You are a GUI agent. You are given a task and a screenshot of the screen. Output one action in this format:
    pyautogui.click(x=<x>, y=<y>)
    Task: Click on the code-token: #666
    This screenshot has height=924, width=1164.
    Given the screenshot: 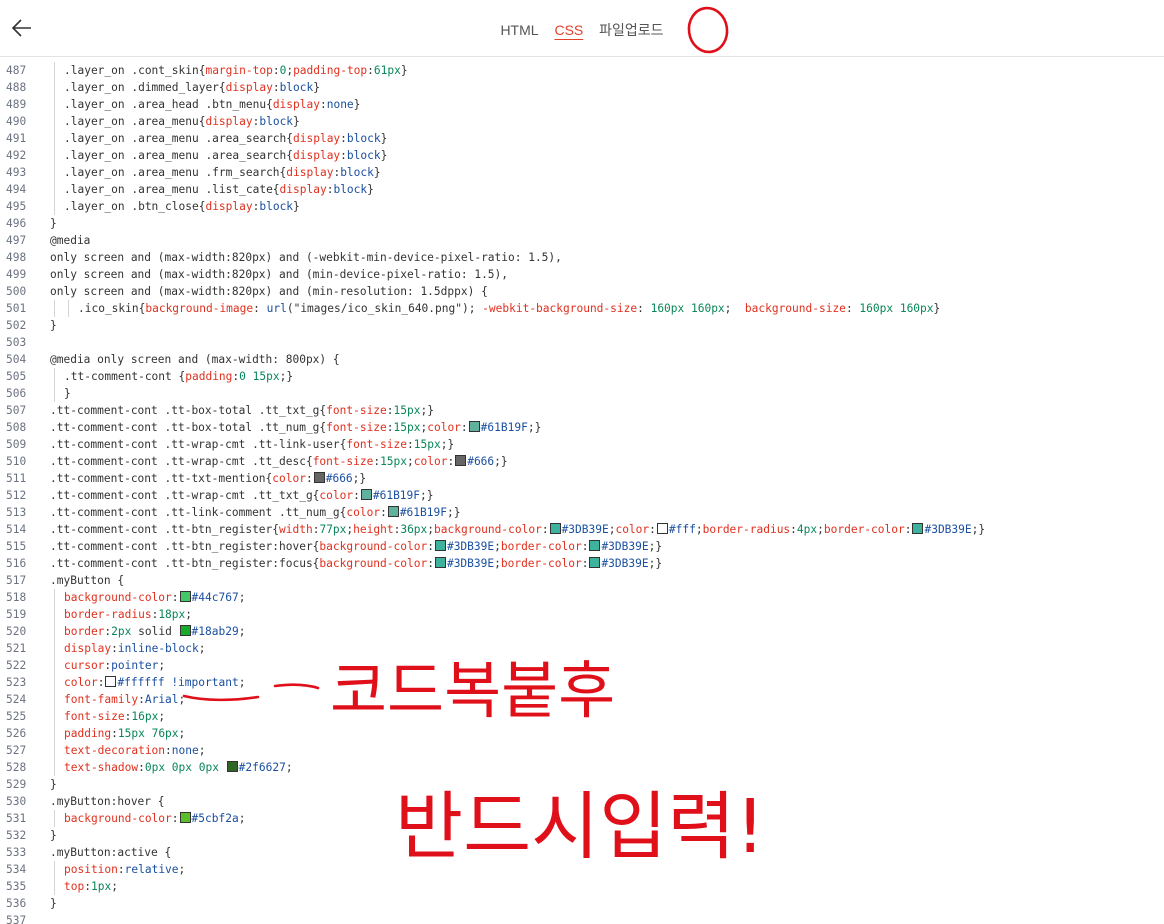 What is the action you would take?
    pyautogui.click(x=481, y=461)
    